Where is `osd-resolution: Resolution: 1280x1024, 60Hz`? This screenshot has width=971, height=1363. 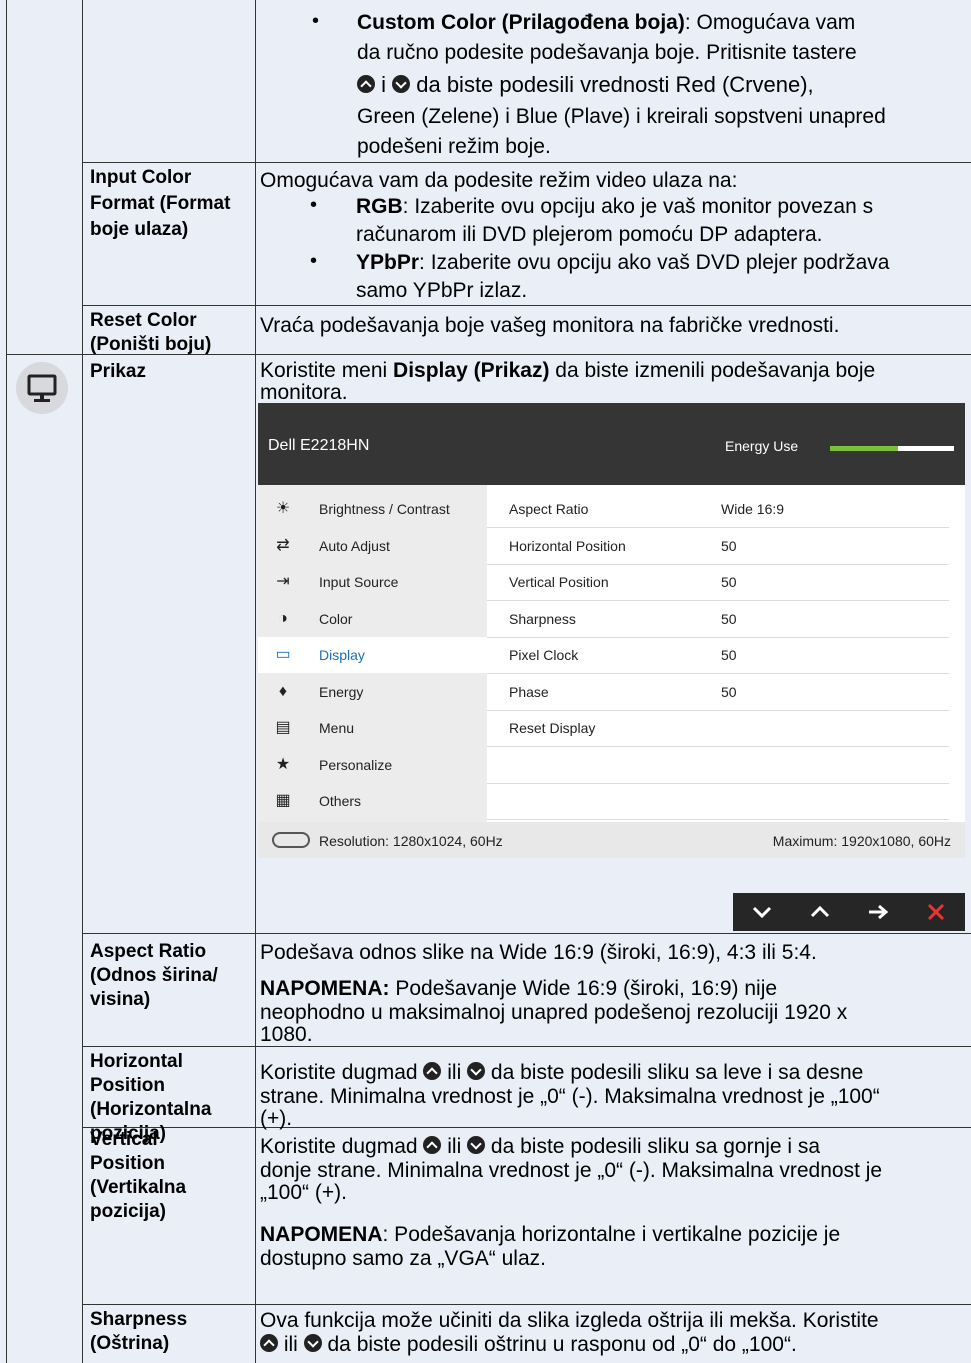
osd-resolution: Resolution: 1280x1024, 60Hz is located at coordinates (411, 841).